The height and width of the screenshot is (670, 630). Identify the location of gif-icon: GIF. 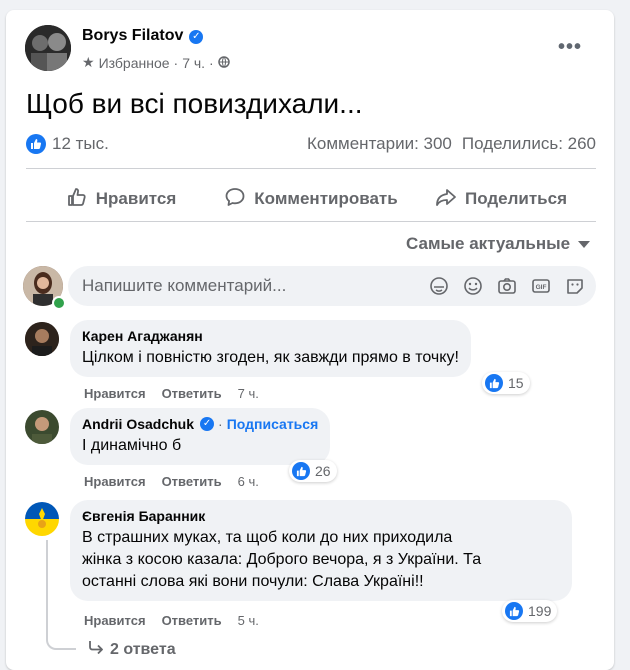
(541, 286).